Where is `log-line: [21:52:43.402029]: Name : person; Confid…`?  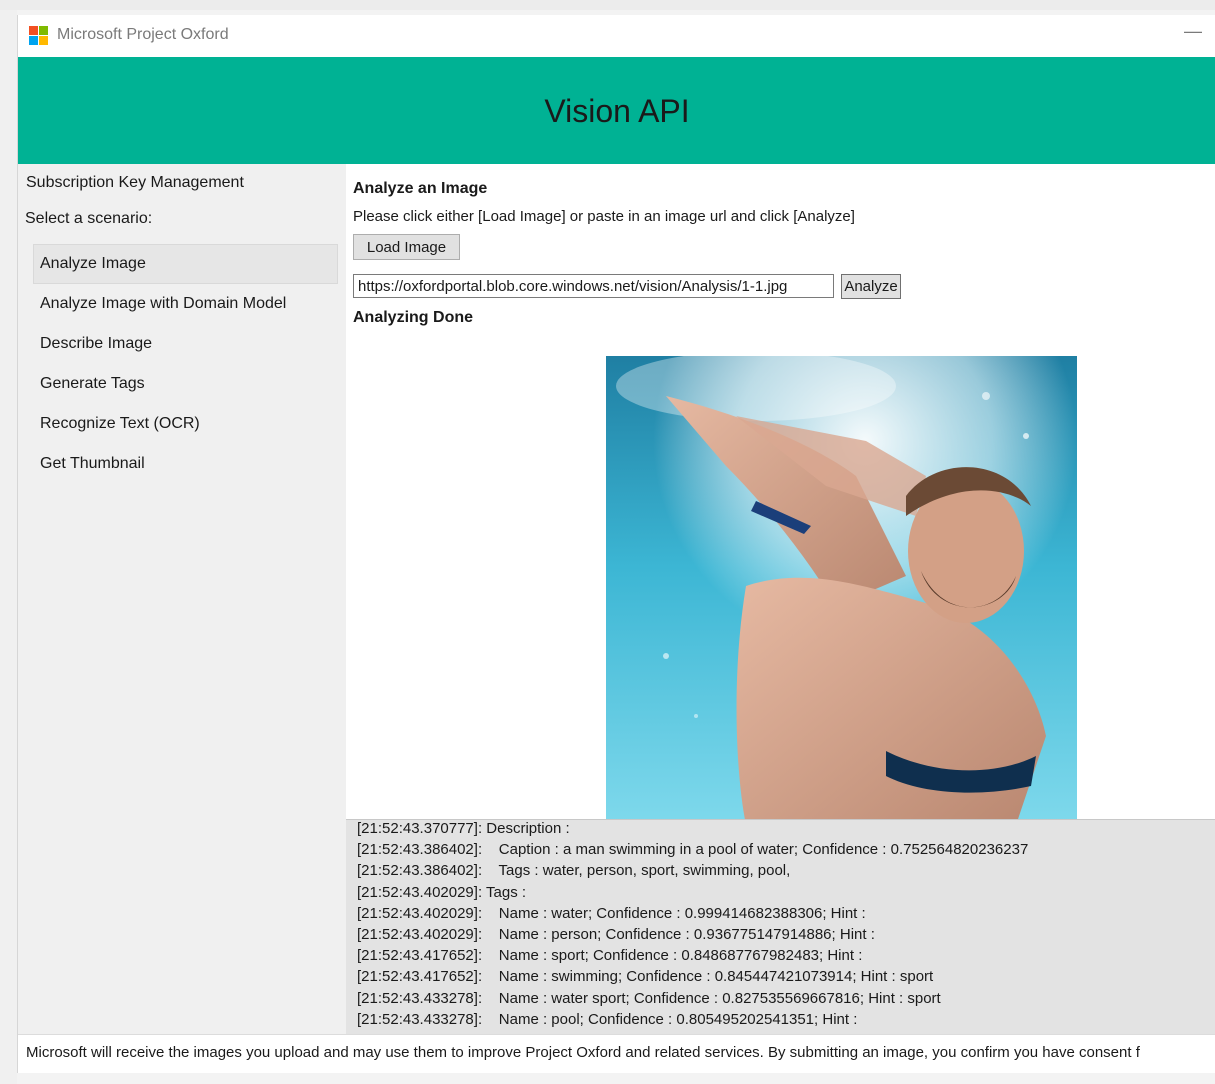
log-line: [21:52:43.402029]: Name : person; Confid… is located at coordinates (616, 934).